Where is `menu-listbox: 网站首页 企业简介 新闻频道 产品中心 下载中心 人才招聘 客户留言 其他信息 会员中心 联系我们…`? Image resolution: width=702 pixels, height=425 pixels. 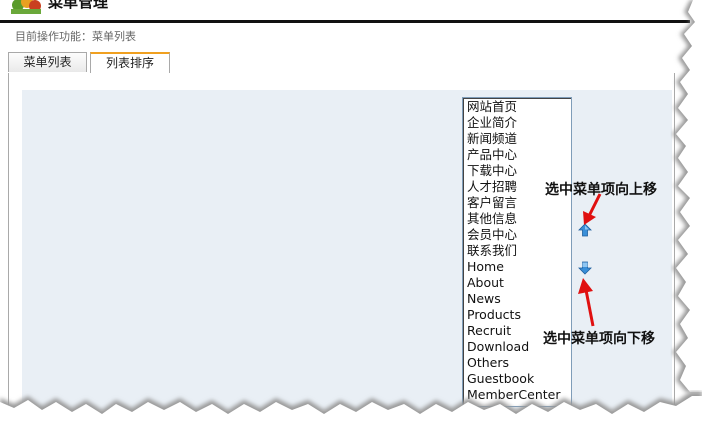
menu-listbox: 网站首页 企业简介 新闻频道 产品中心 下载中心 人才招聘 客户留言 其他信息 会员中心 联系我们… is located at coordinates (517, 252).